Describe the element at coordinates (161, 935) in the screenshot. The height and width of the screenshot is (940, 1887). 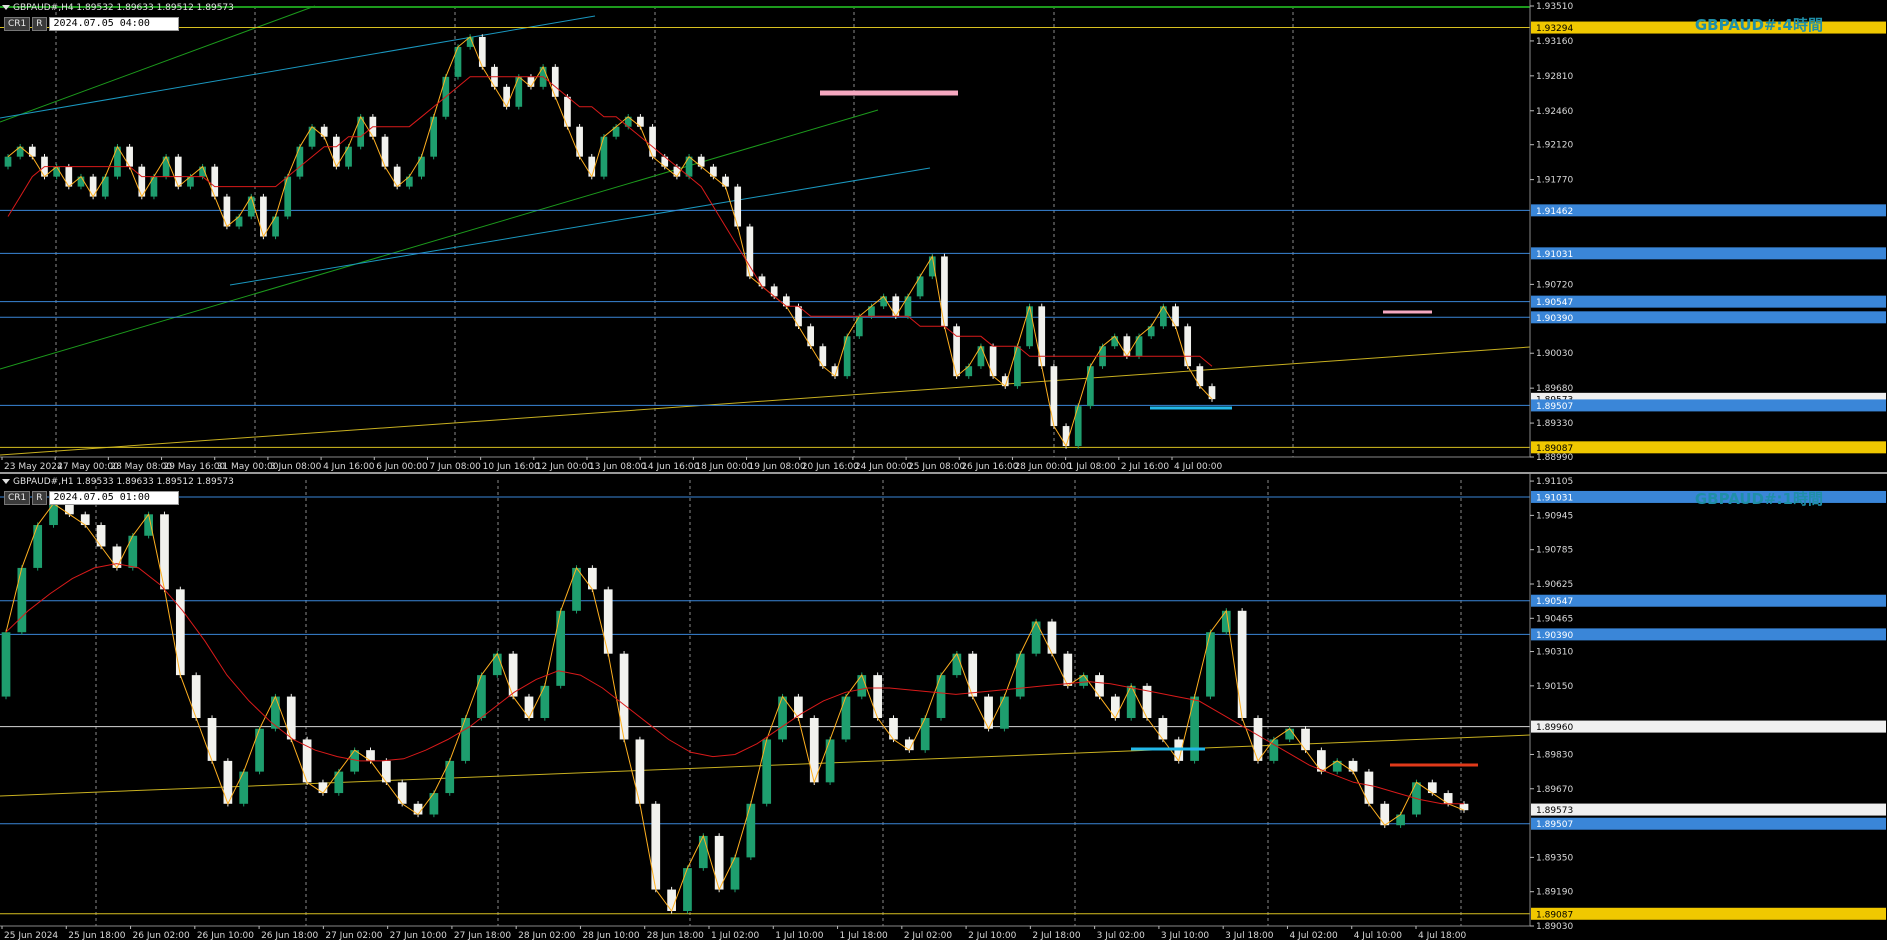
I see `x-tick-label-2: 26 Jun 02:00` at that location.